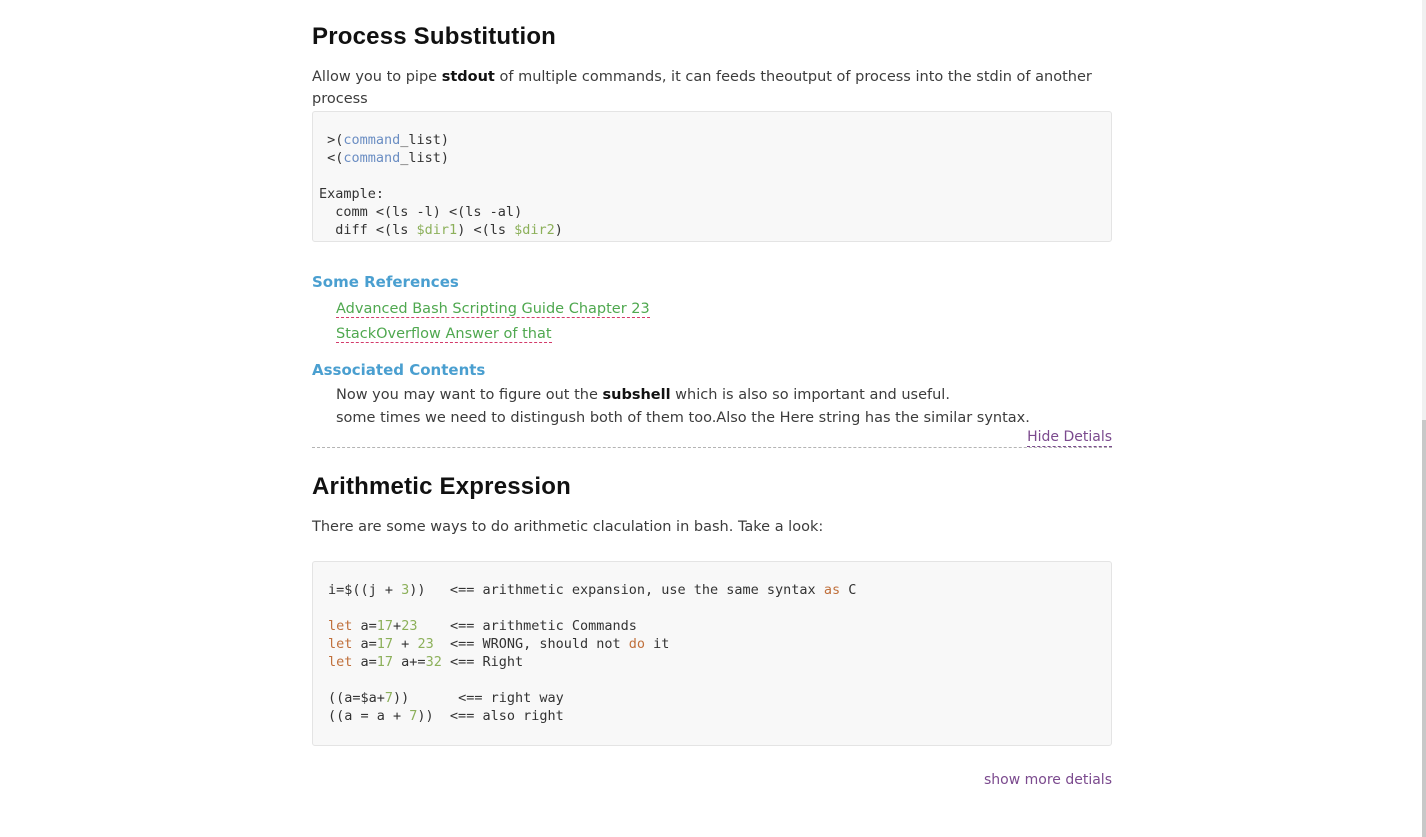  I want to click on code-text: <(, so click(331, 158).